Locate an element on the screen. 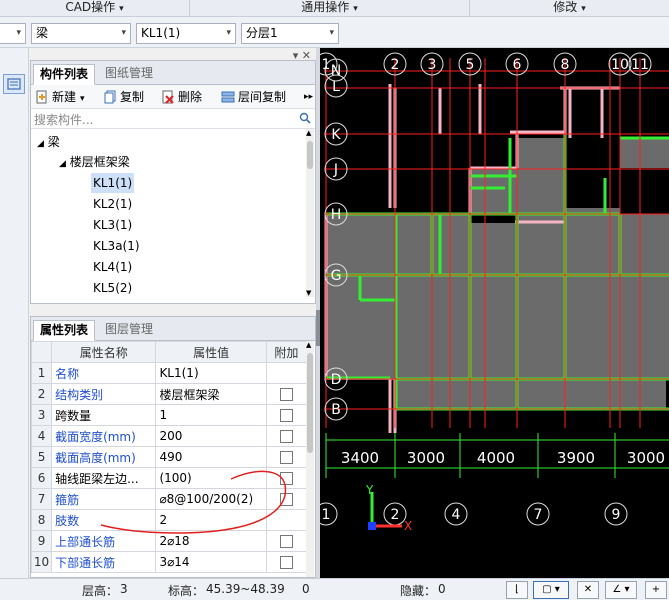  top-axis-bubble-label: 11 is located at coordinates (640, 65).